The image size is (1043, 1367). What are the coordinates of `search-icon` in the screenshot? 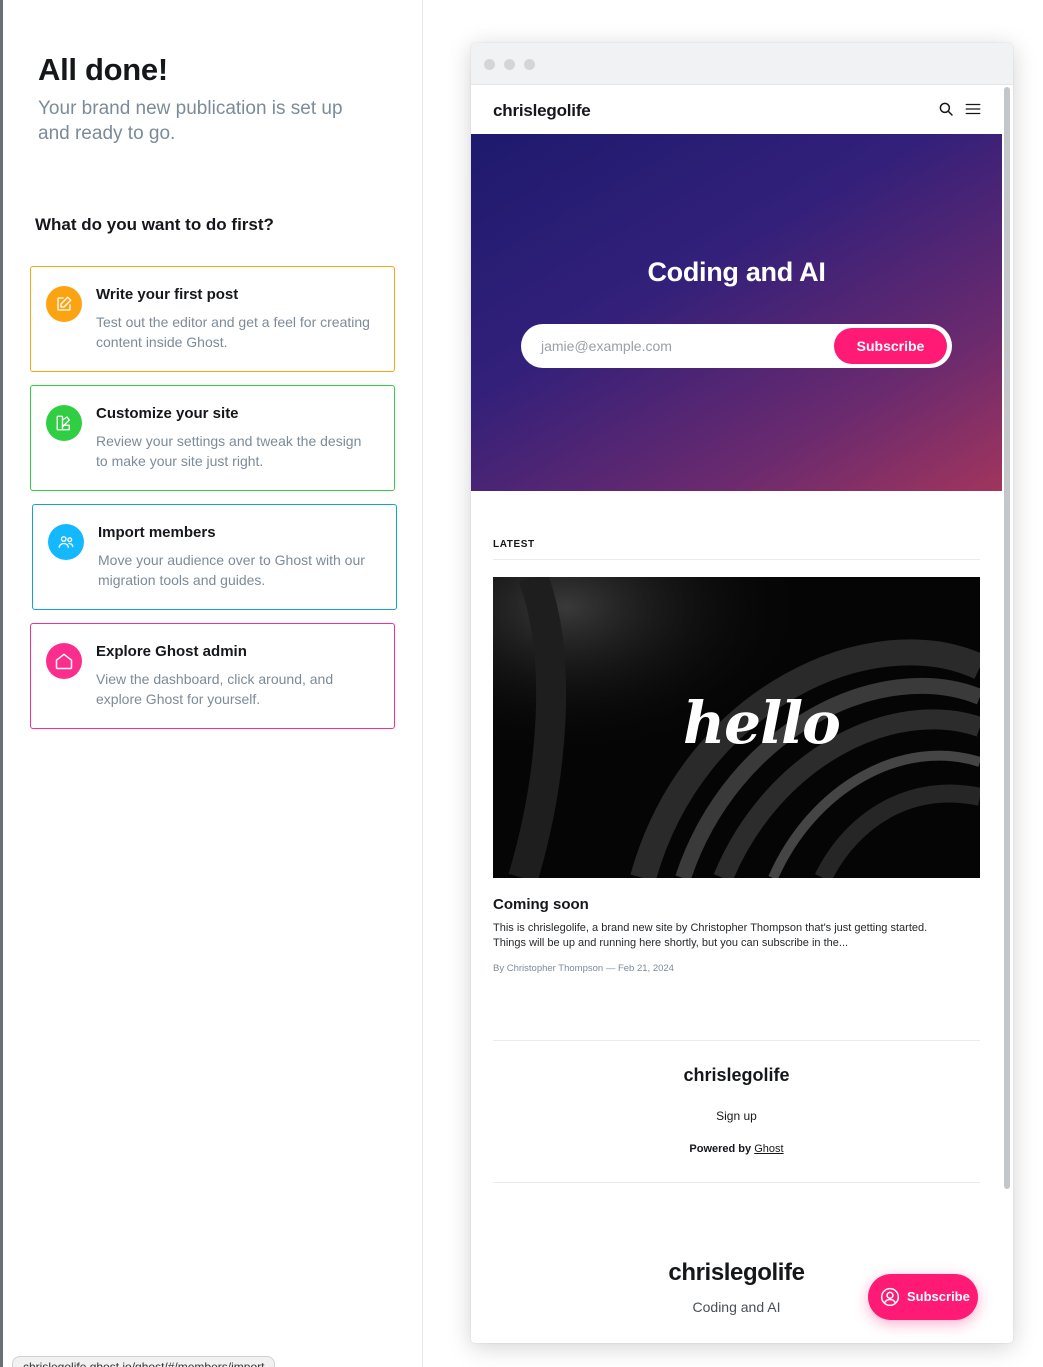 It's located at (946, 109).